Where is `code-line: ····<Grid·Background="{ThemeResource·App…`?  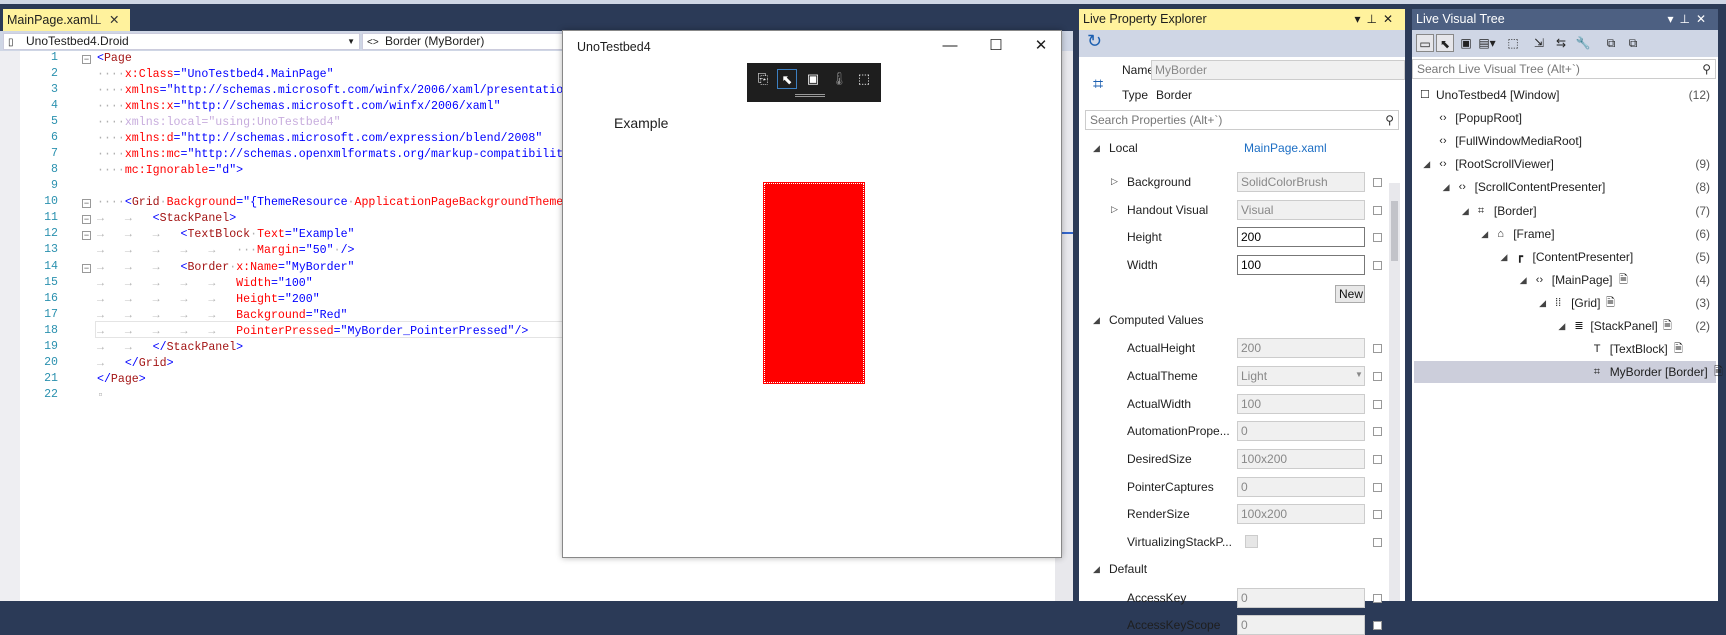 code-line: ····<Grid·Background="{ThemeResource·App… is located at coordinates (330, 203).